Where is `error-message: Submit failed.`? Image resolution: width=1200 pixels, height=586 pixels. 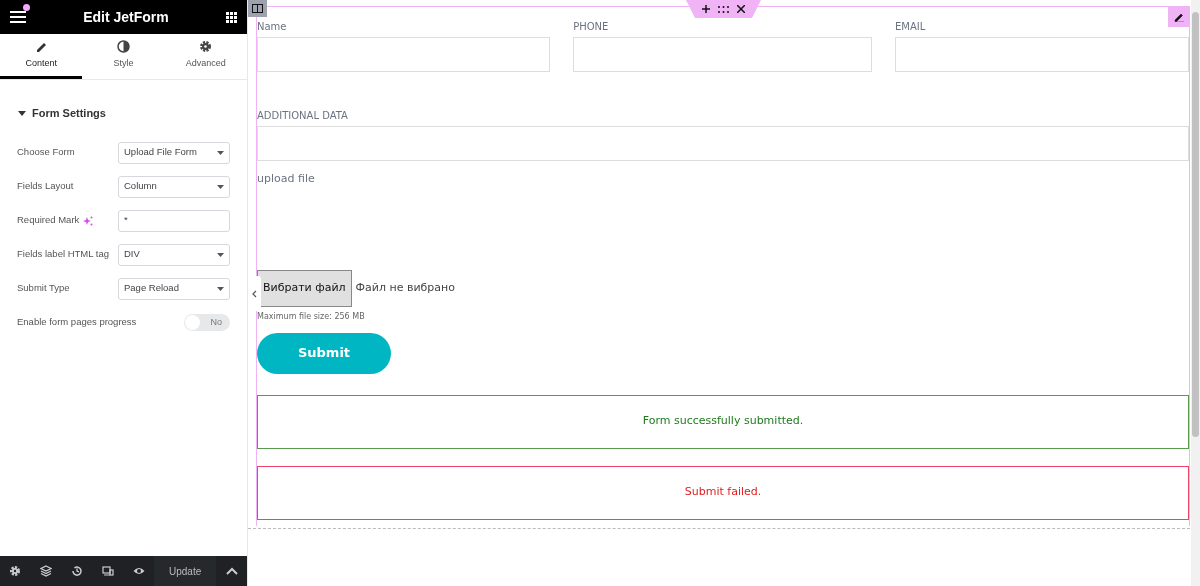 error-message: Submit failed. is located at coordinates (723, 492).